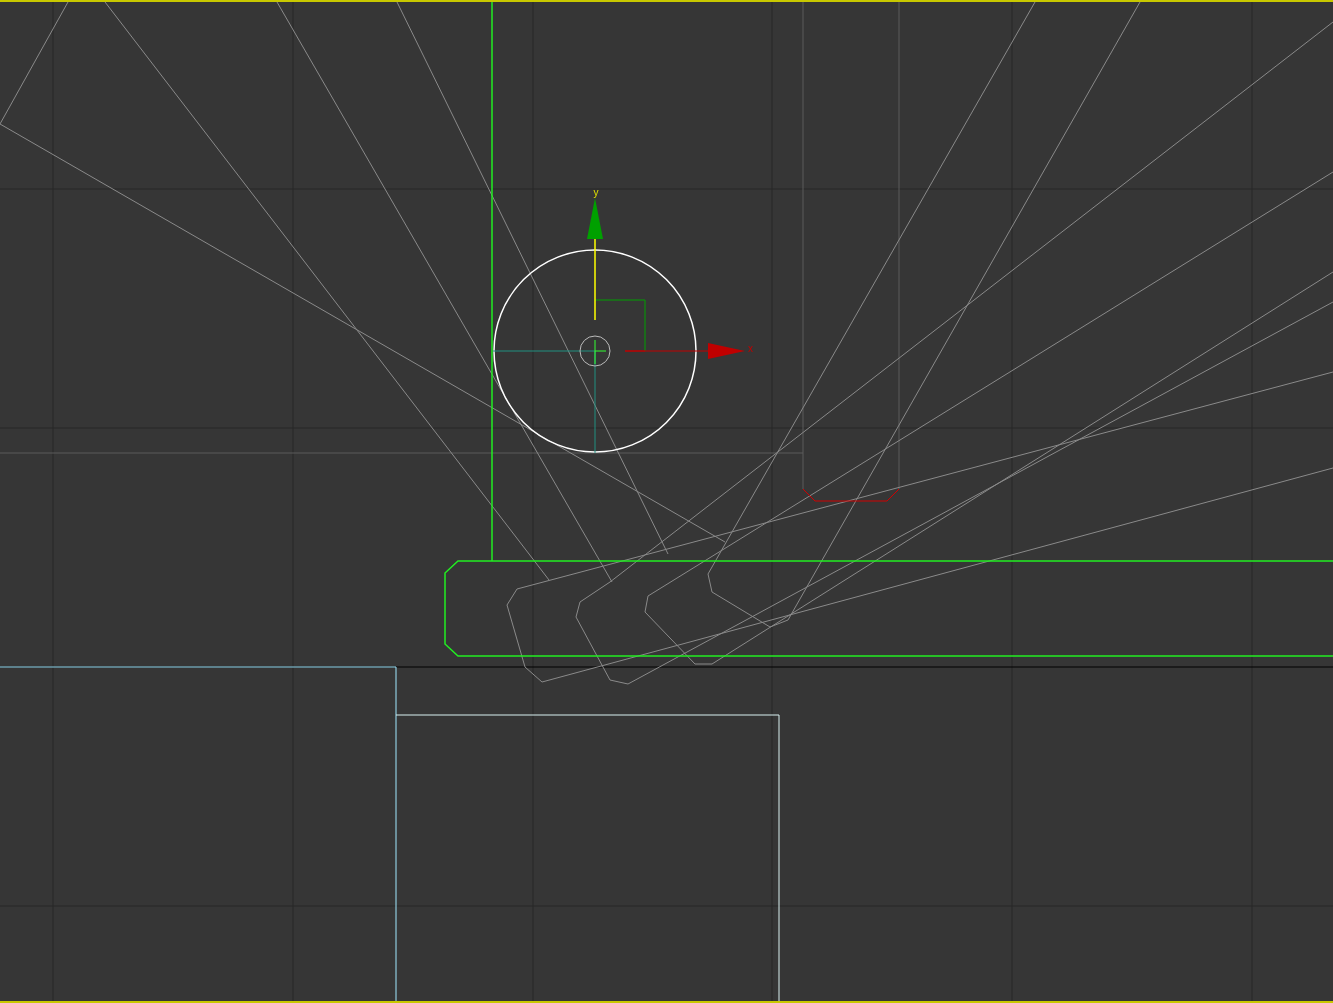 The image size is (1333, 1003). I want to click on pivot-point-icon, so click(595, 351).